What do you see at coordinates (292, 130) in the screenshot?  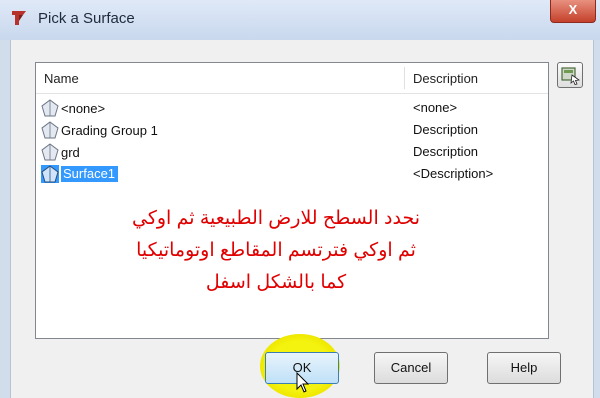 I see `list-row-grading-group-1: Grading Group 1 Description` at bounding box center [292, 130].